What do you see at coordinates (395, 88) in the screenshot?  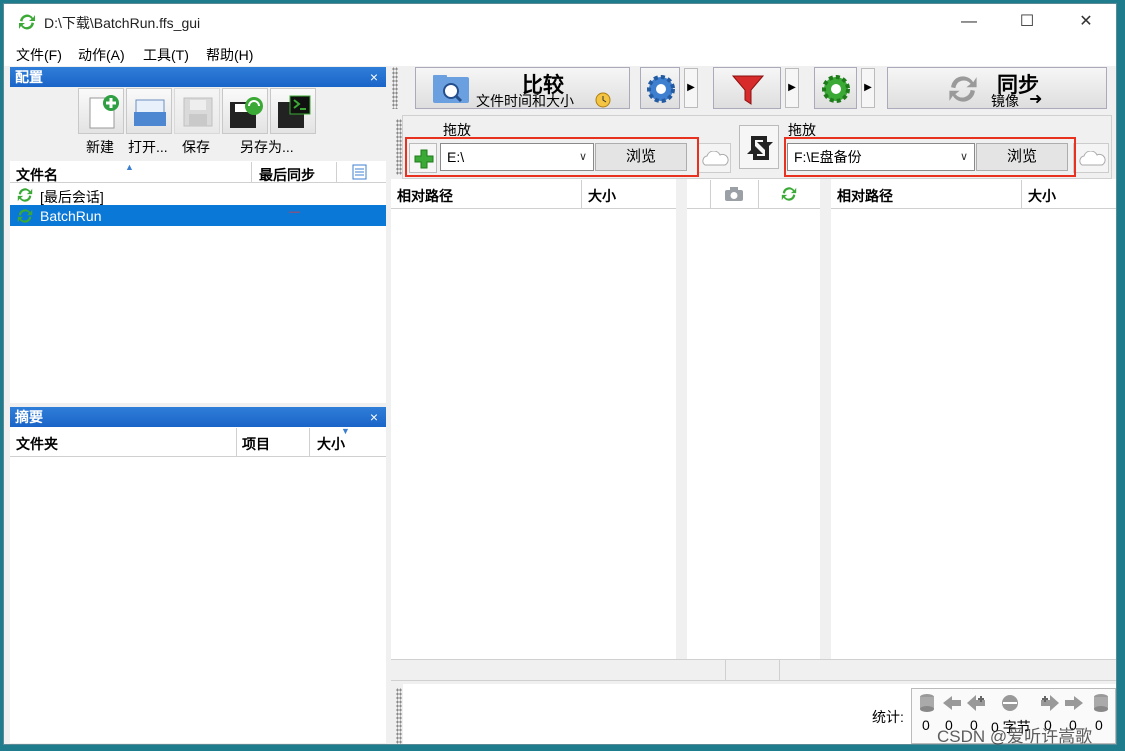 I see `toolbar-grip` at bounding box center [395, 88].